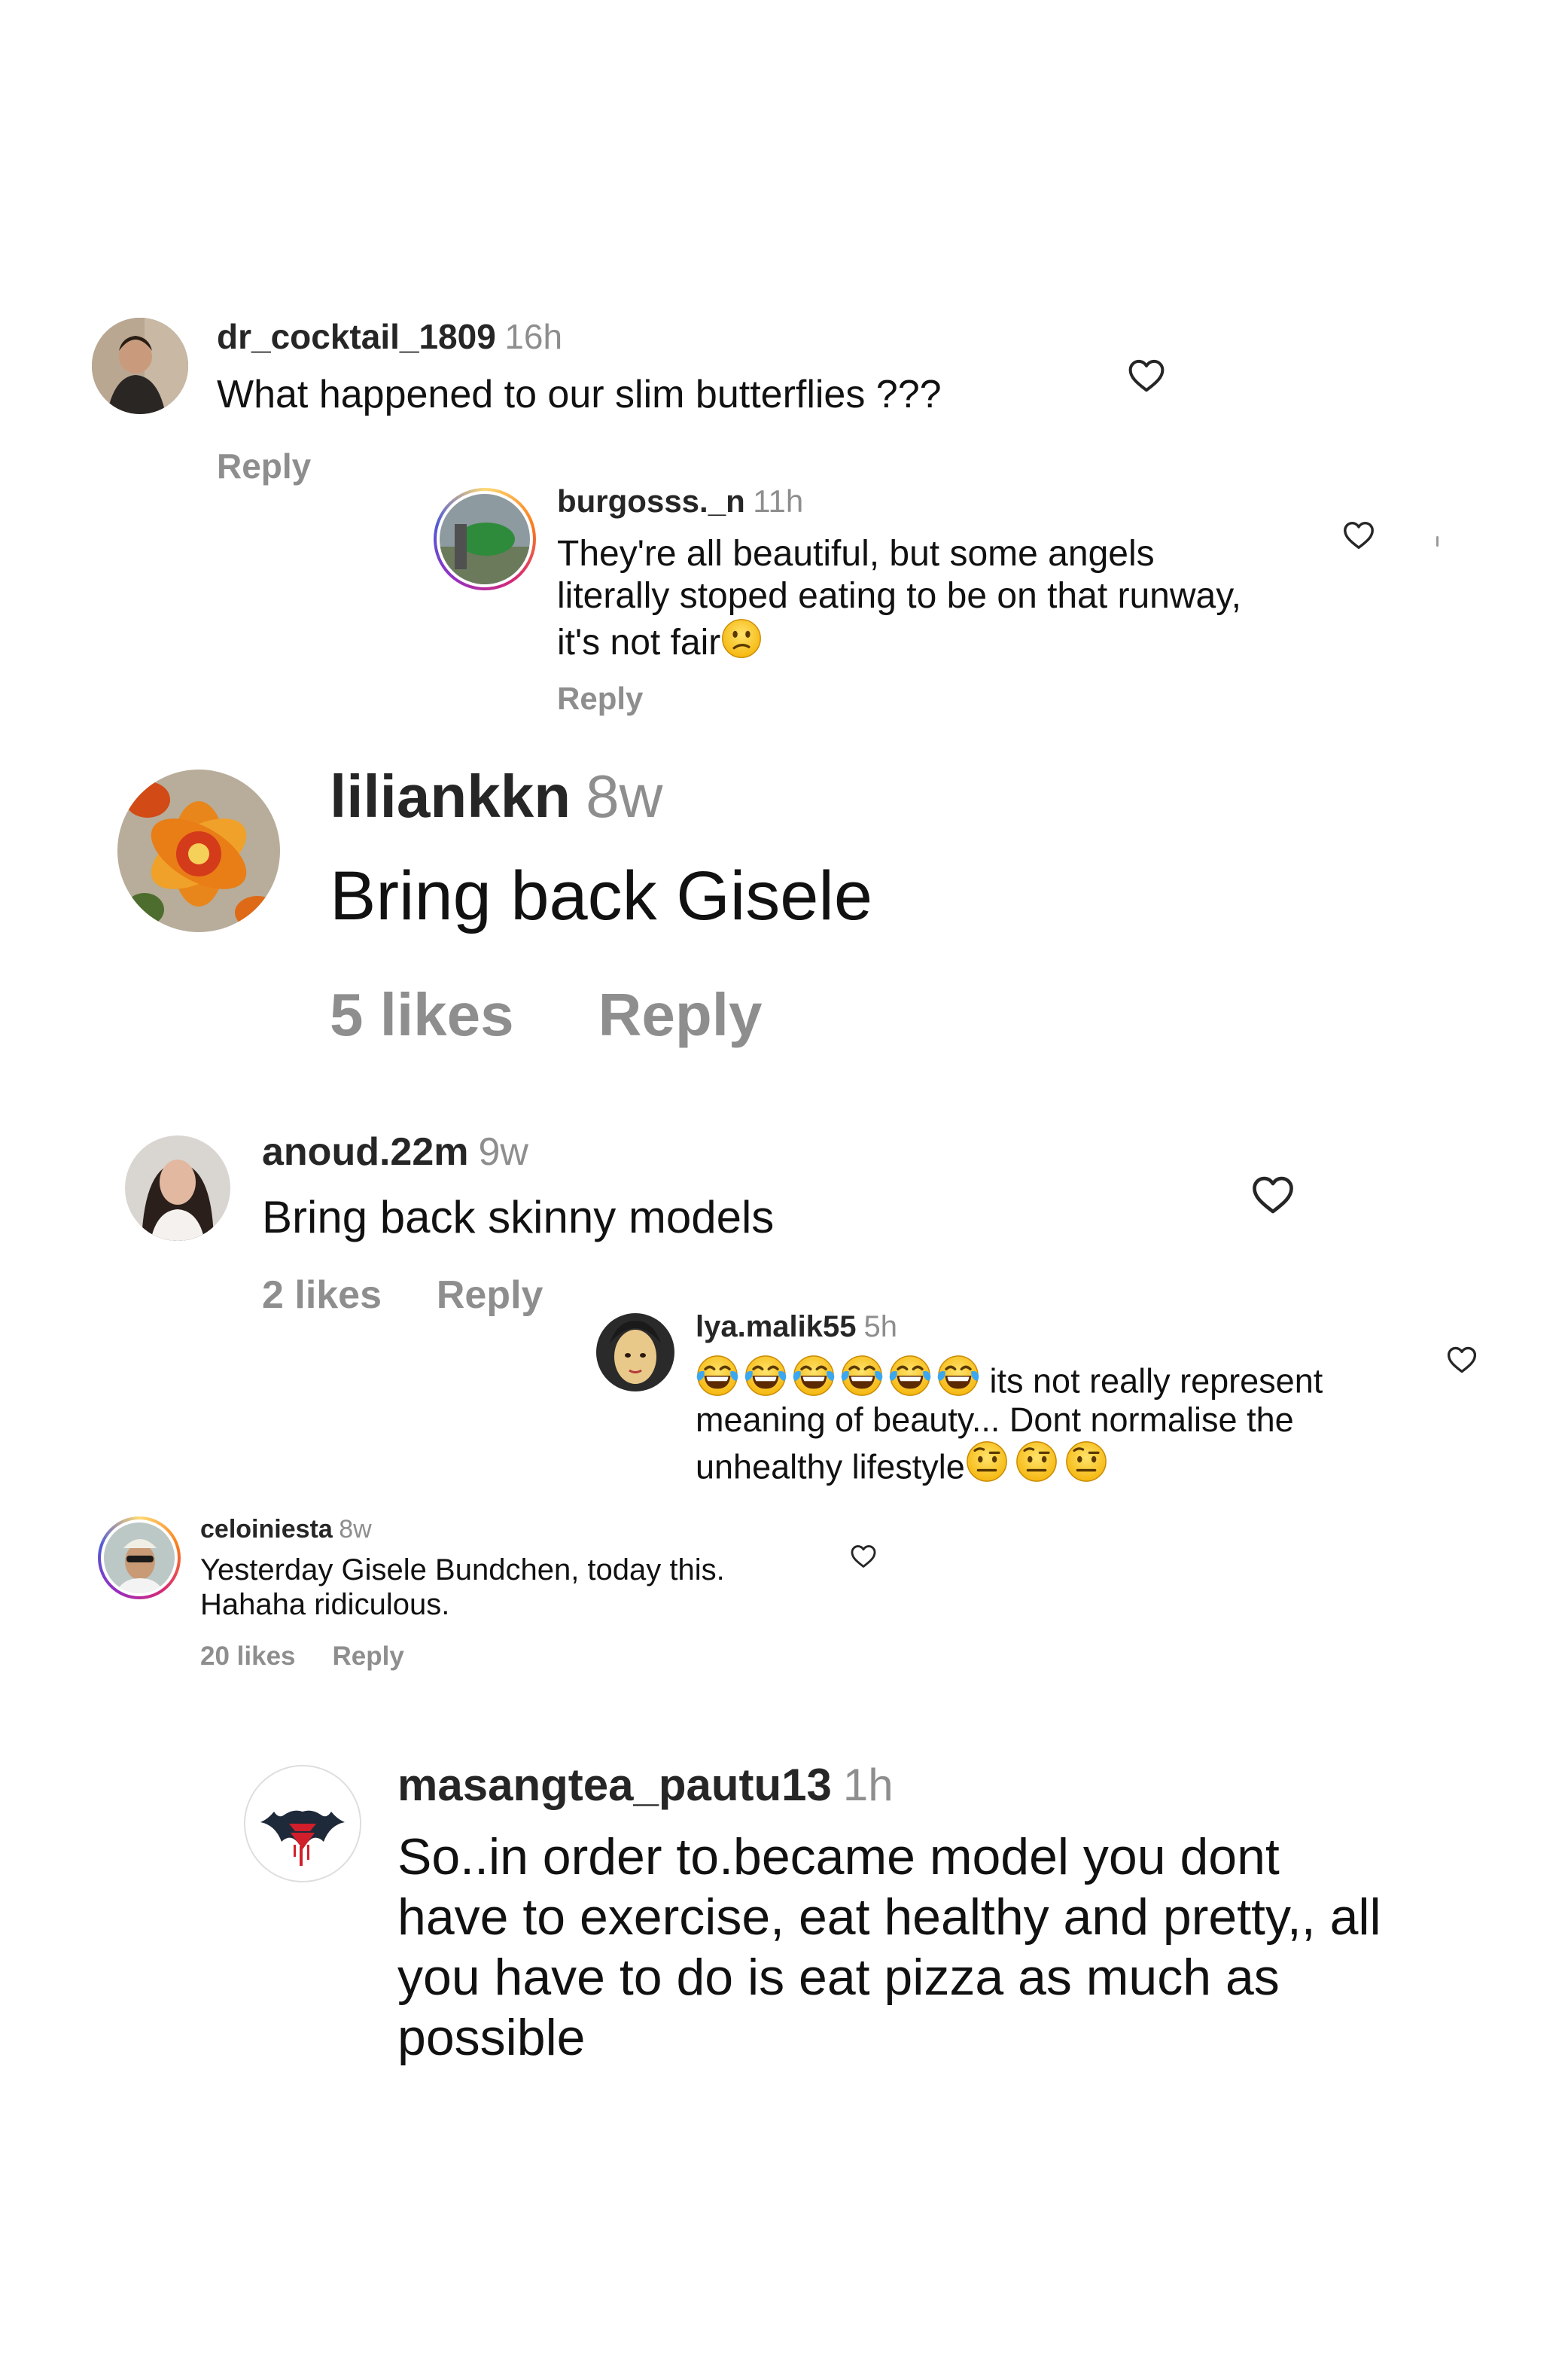  I want to click on timestamp: 5h, so click(881, 1326).